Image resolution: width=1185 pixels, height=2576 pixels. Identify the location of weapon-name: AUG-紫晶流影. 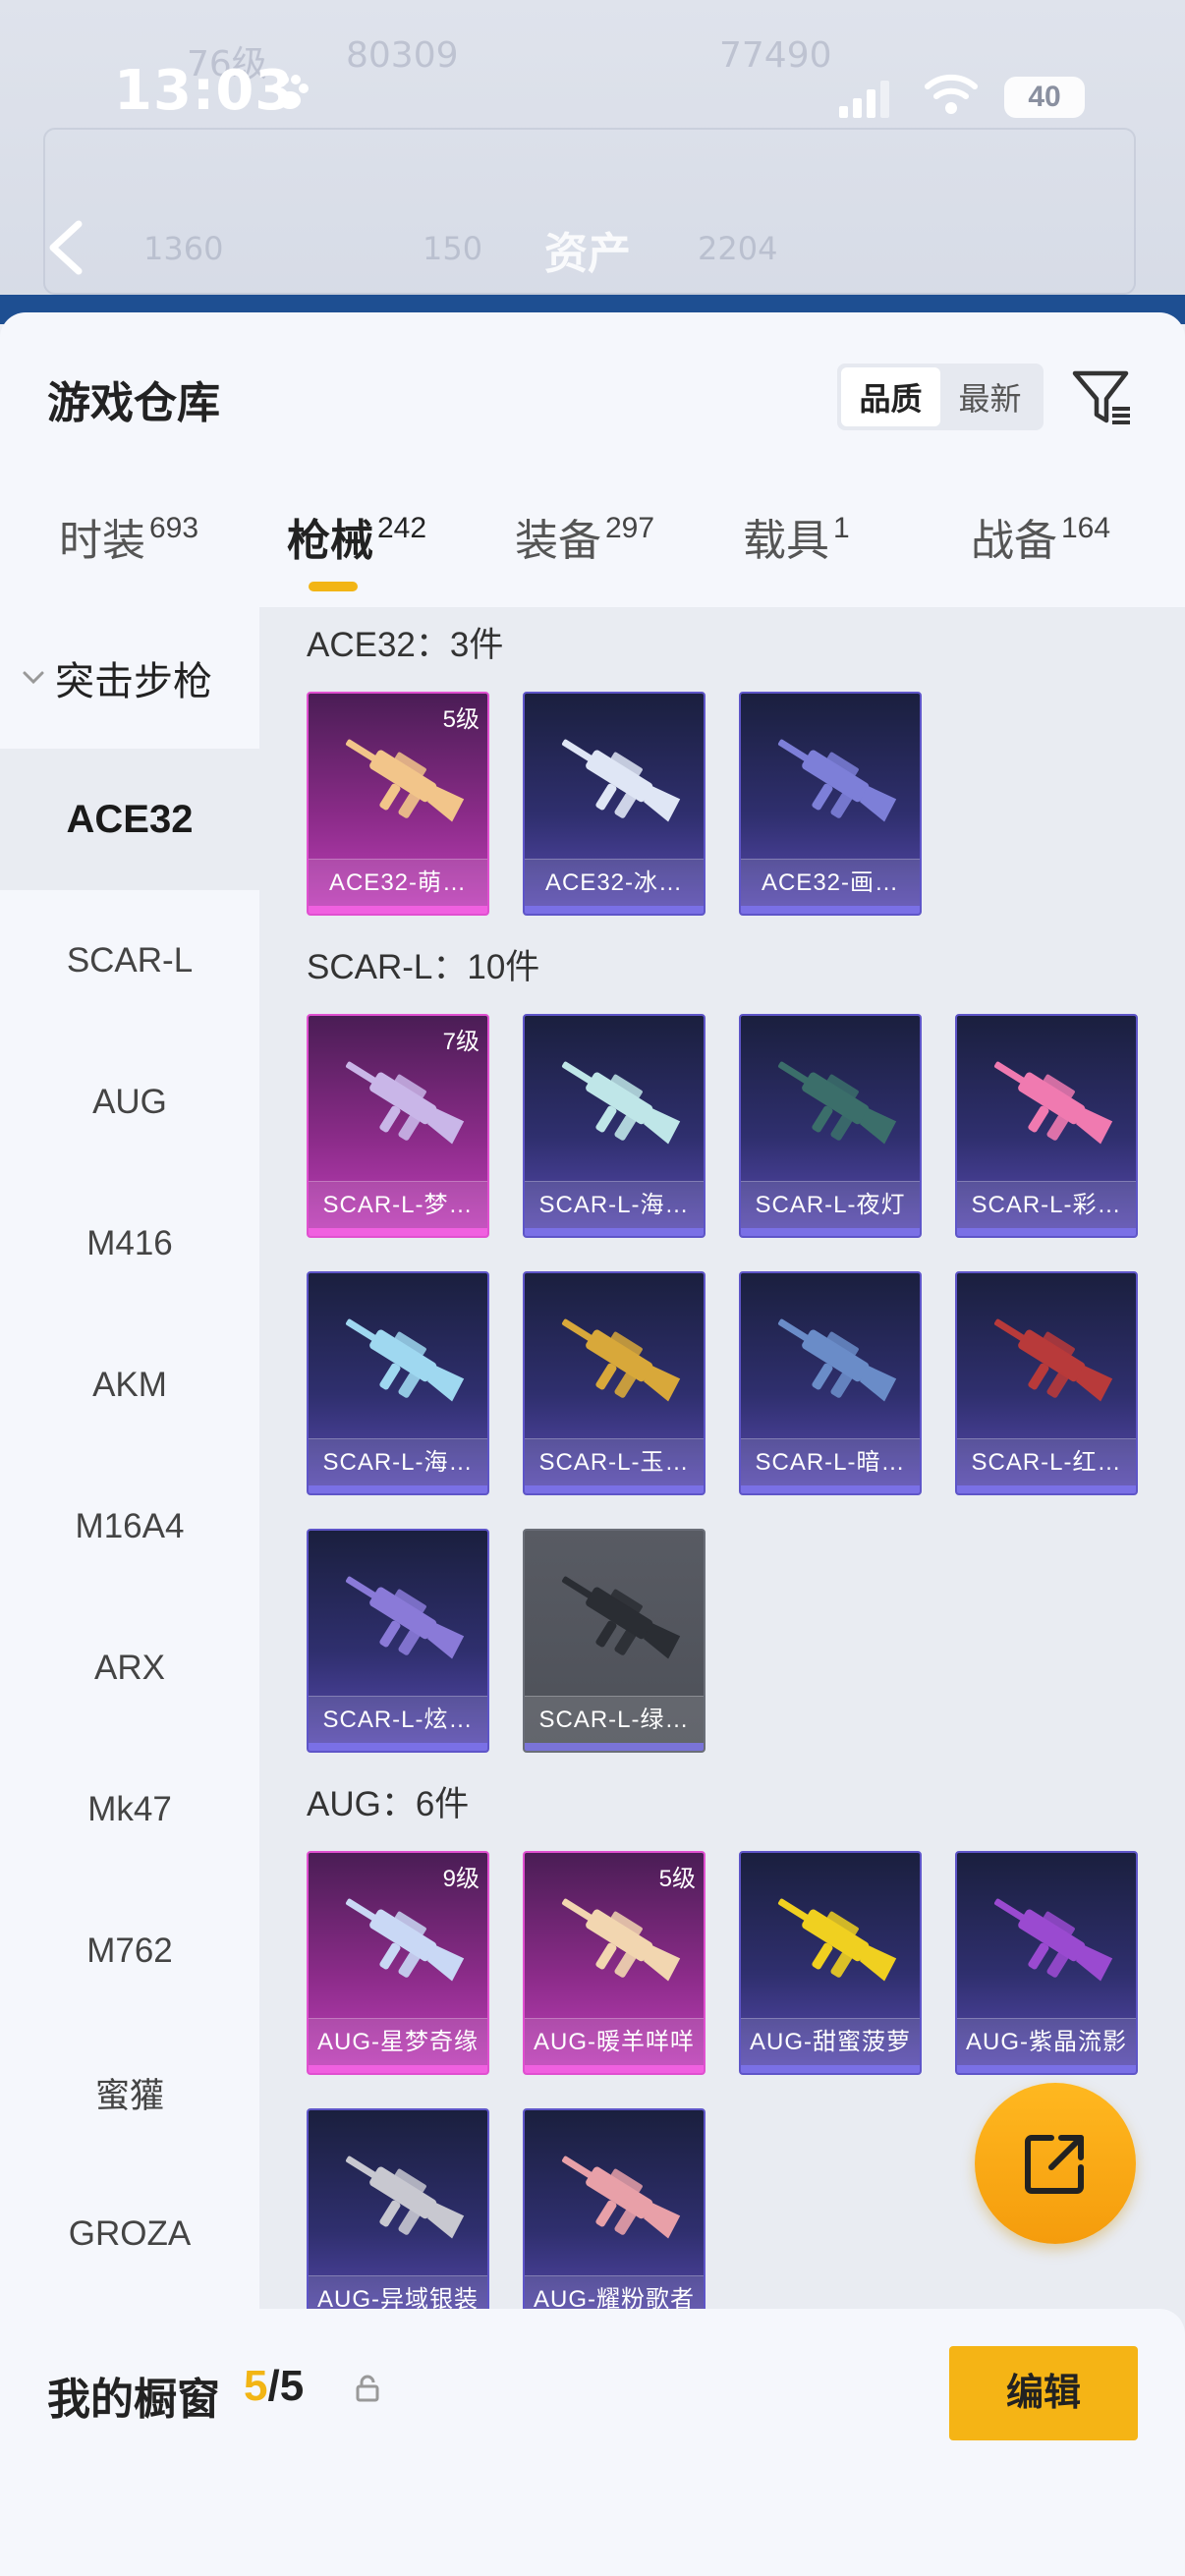
(1046, 2041).